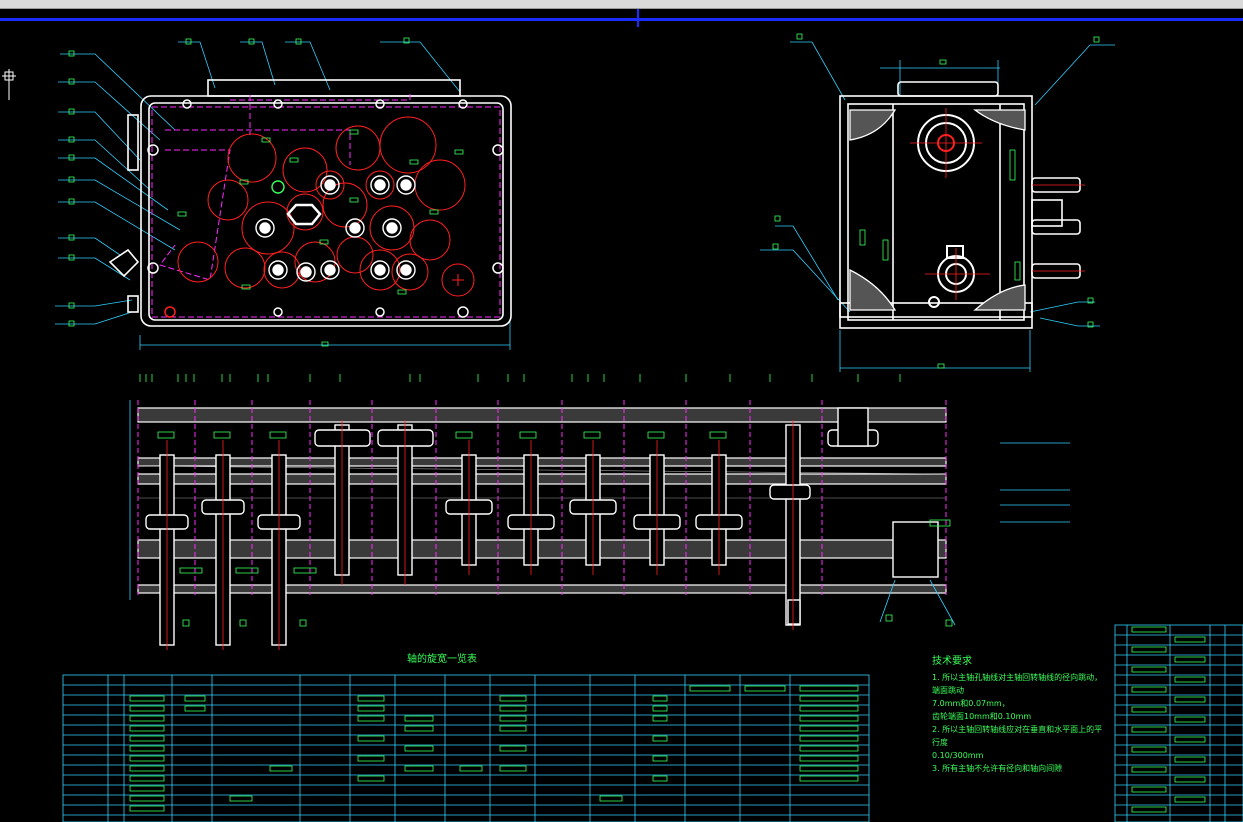  Describe the element at coordinates (466, 748) in the screenshot. I see `spindle-table-grid` at that location.